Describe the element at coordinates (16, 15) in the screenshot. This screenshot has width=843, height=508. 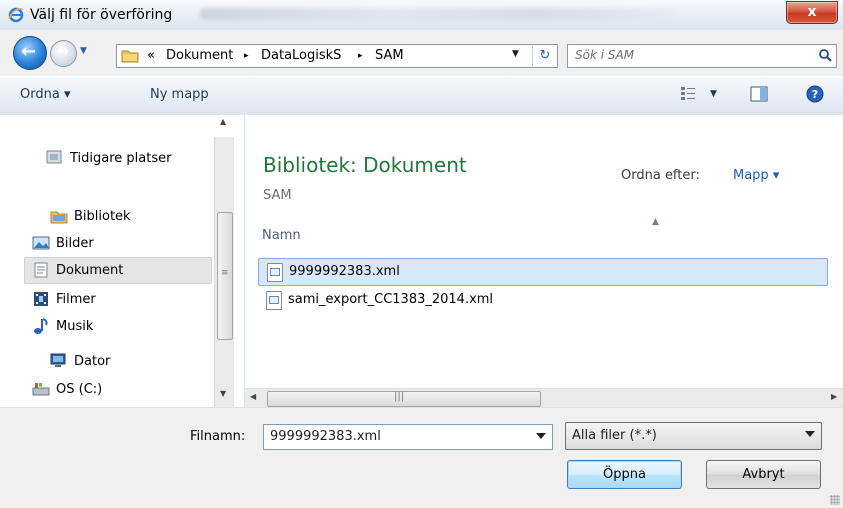
I see `internet-explorer-icon` at that location.